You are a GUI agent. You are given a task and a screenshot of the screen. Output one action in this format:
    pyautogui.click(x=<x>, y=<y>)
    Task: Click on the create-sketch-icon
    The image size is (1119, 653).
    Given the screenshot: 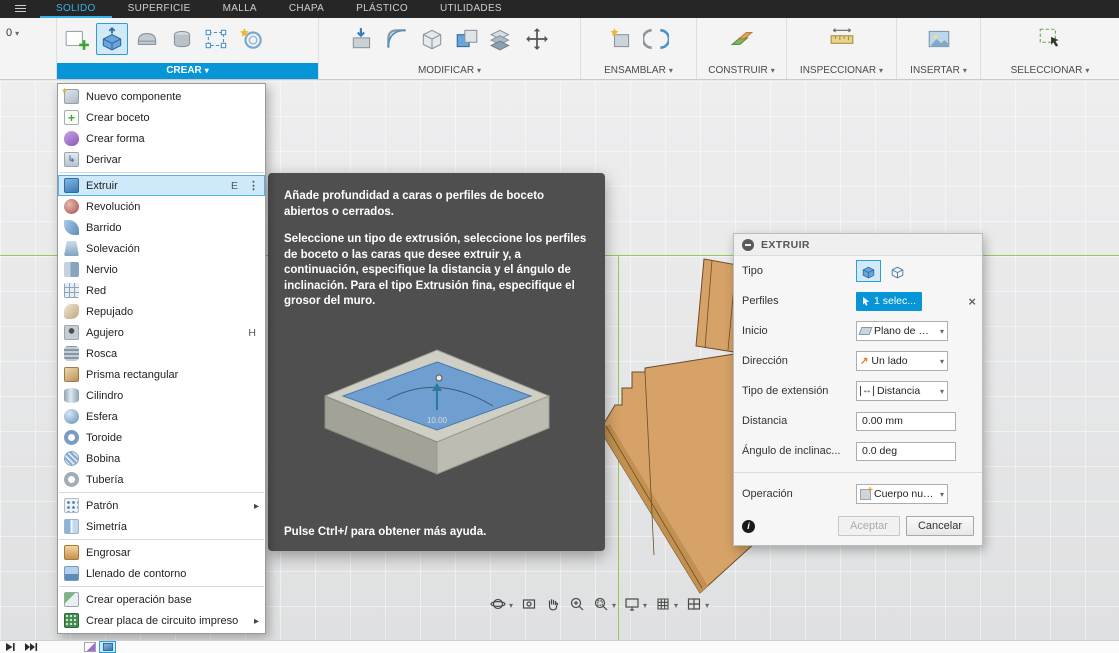 What is the action you would take?
    pyautogui.click(x=77, y=40)
    